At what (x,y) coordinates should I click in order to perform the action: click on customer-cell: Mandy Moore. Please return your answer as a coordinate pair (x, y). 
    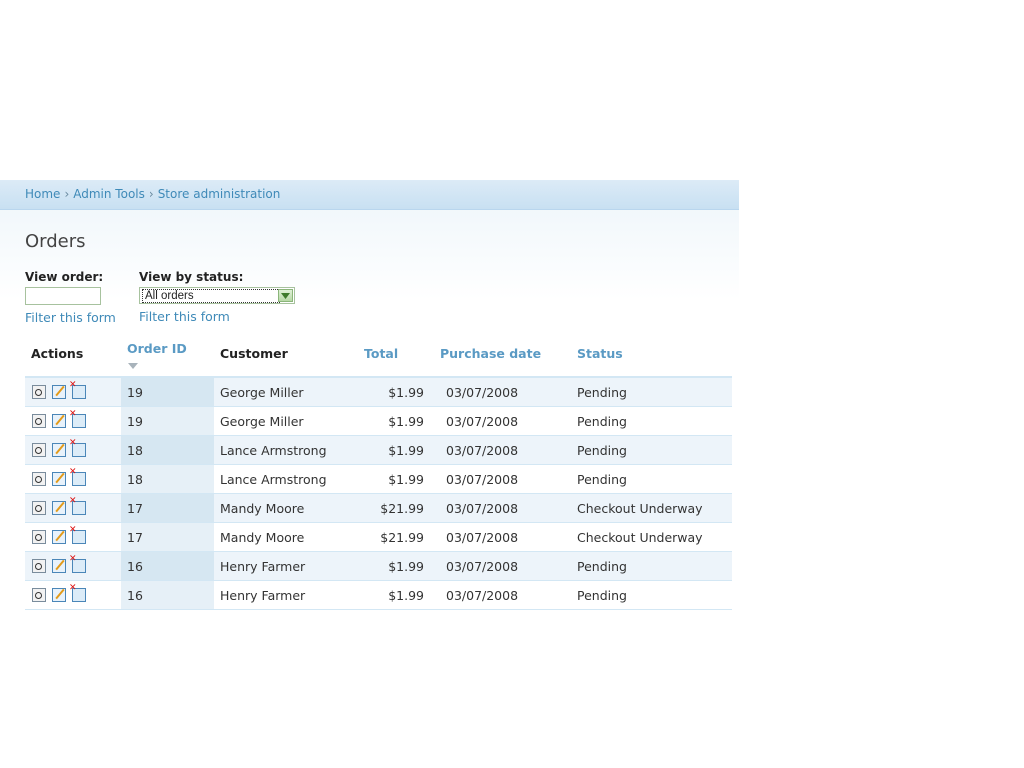
    Looking at the image, I should click on (286, 508).